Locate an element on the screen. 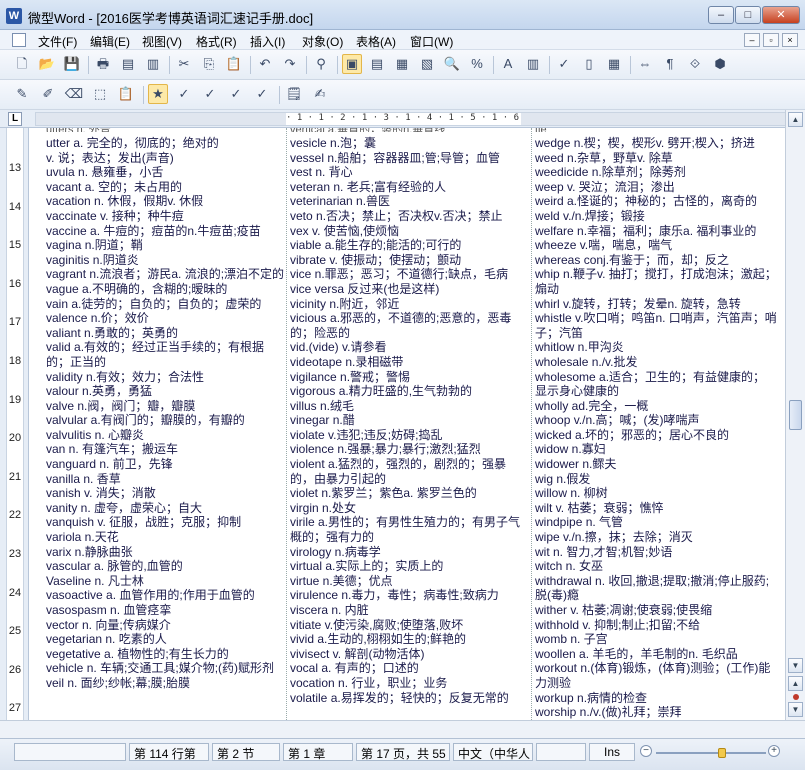 The height and width of the screenshot is (770, 805). edit-pen-icon: ✐ is located at coordinates (48, 94).